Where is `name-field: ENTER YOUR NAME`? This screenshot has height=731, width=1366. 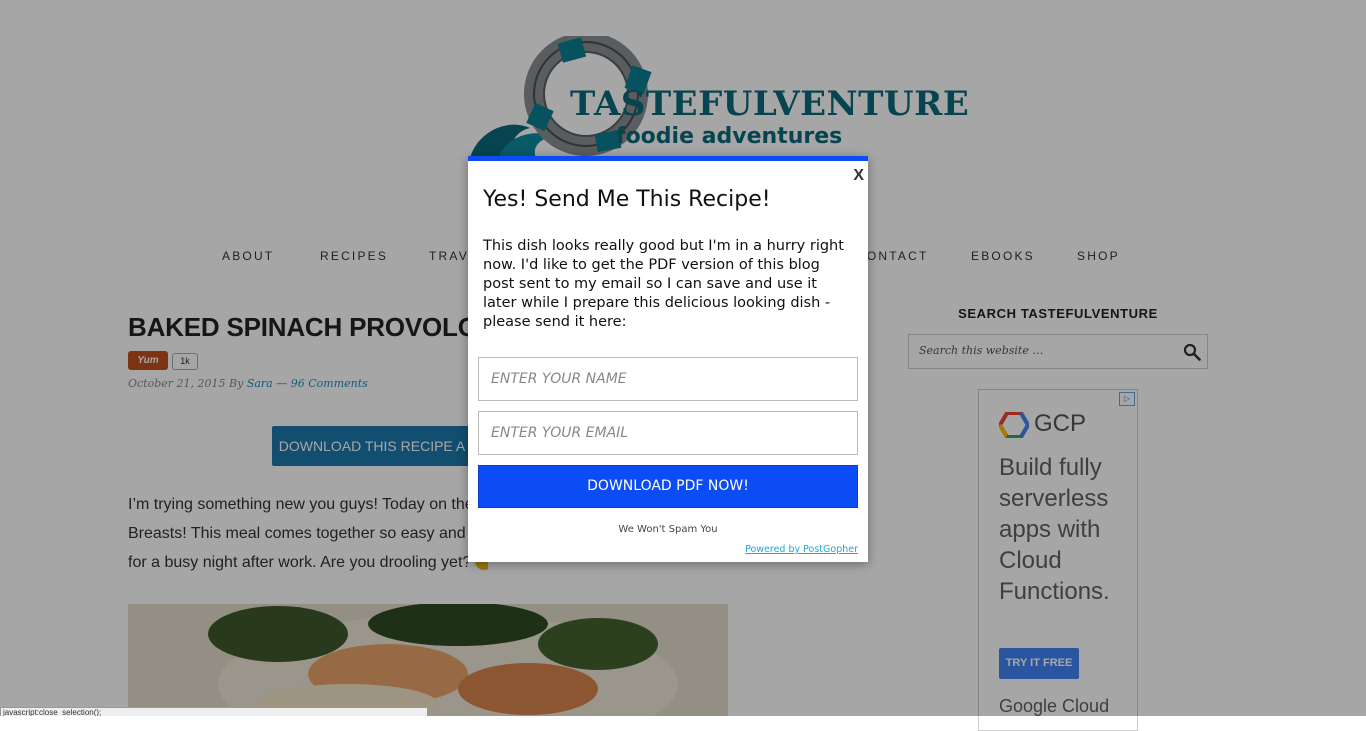
name-field: ENTER YOUR NAME is located at coordinates (668, 379).